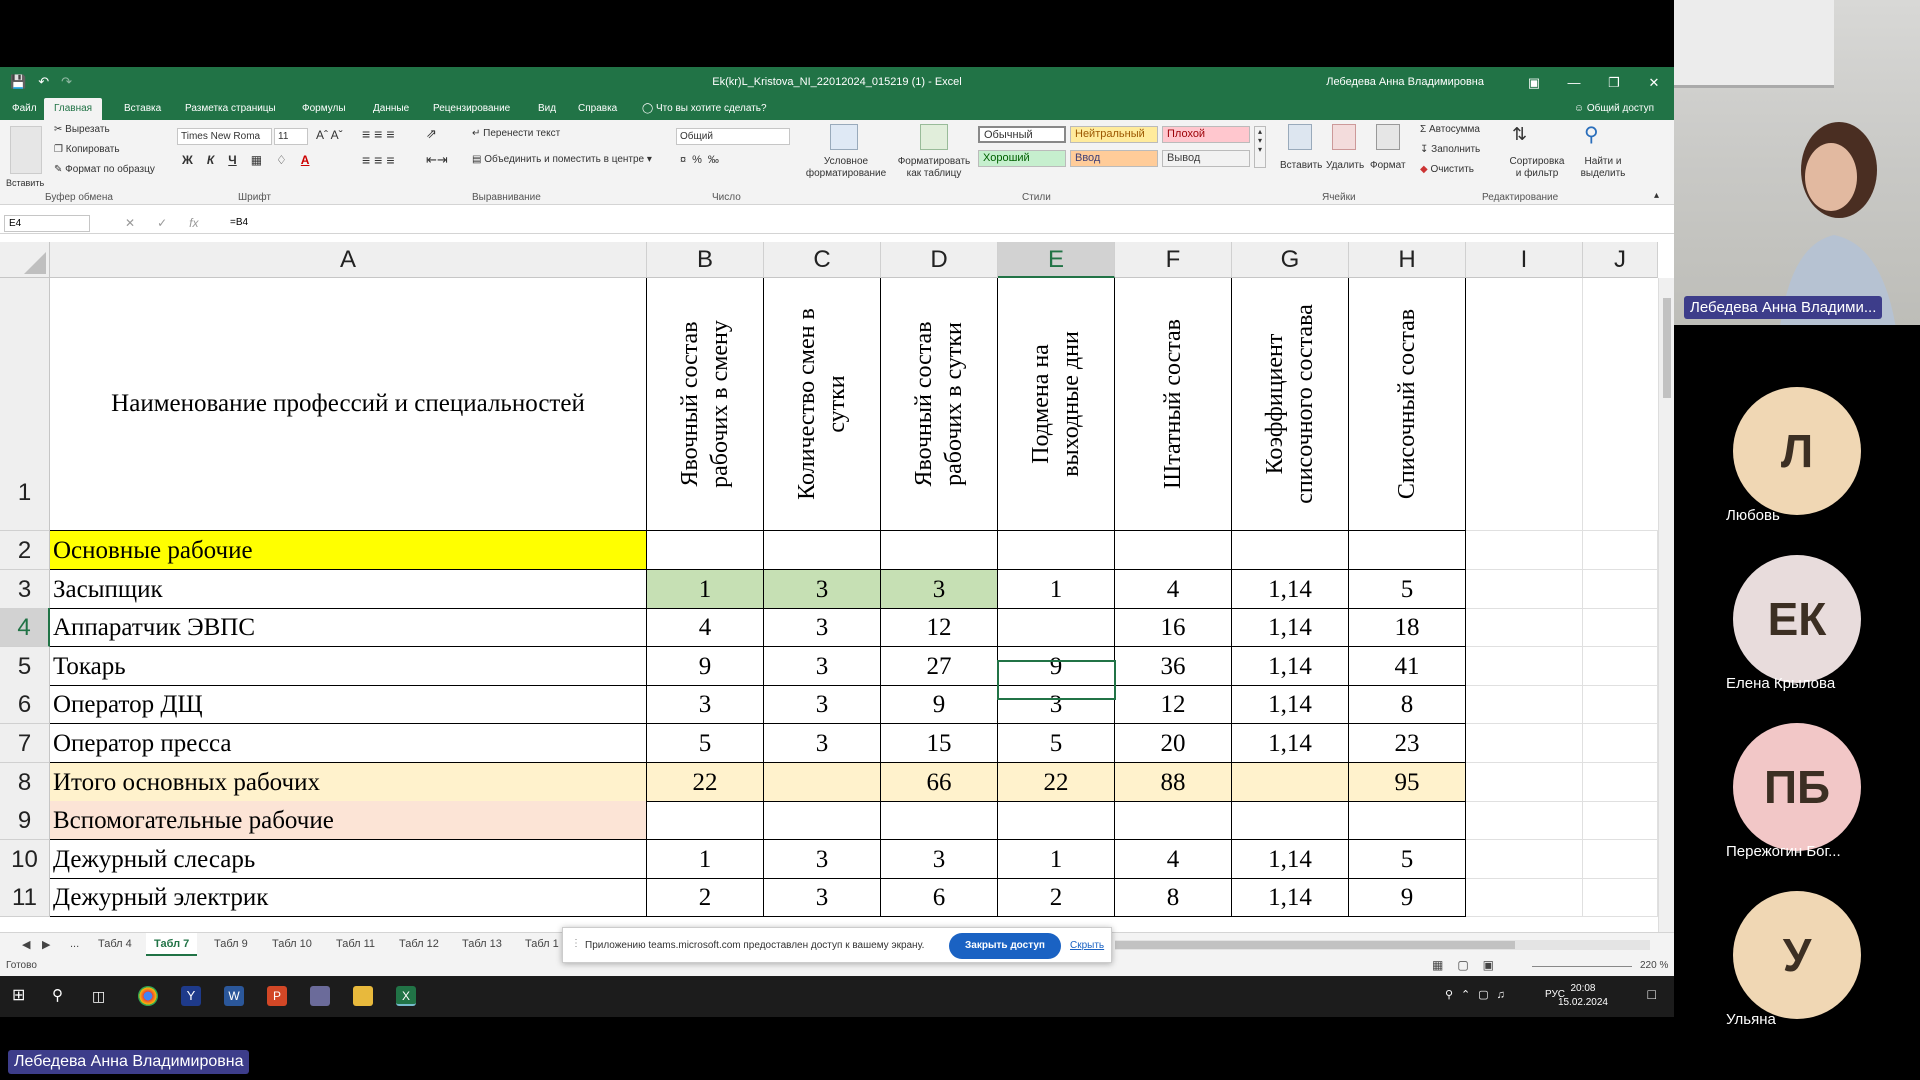 The height and width of the screenshot is (1080, 1920). What do you see at coordinates (348, 260) in the screenshot?
I see `col-header-a: A` at bounding box center [348, 260].